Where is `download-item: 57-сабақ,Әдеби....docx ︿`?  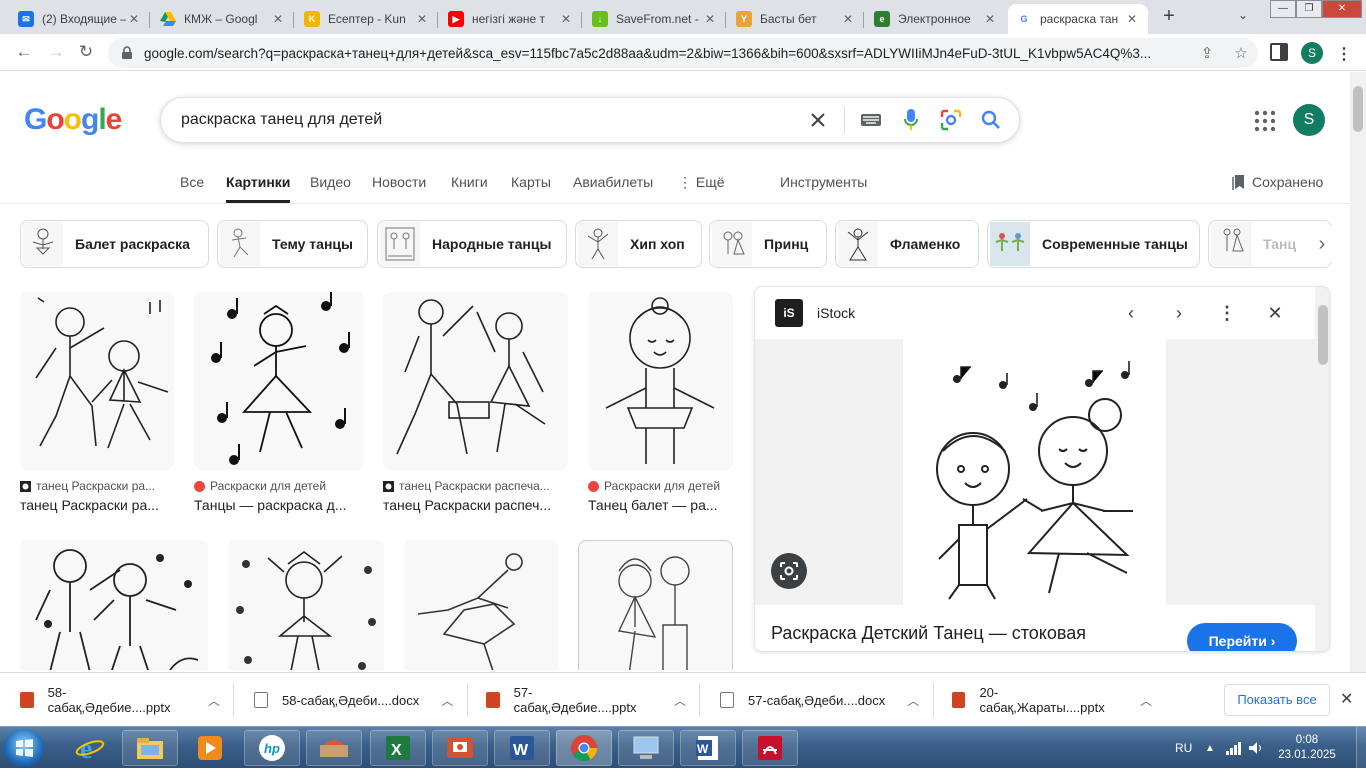 download-item: 57-сабақ,Әдеби....docx ︿ is located at coordinates (827, 700).